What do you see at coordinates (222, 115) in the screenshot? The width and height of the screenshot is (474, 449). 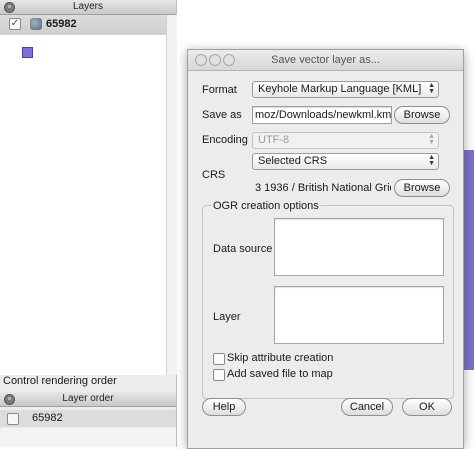 I see `save-as-label: Save as` at bounding box center [222, 115].